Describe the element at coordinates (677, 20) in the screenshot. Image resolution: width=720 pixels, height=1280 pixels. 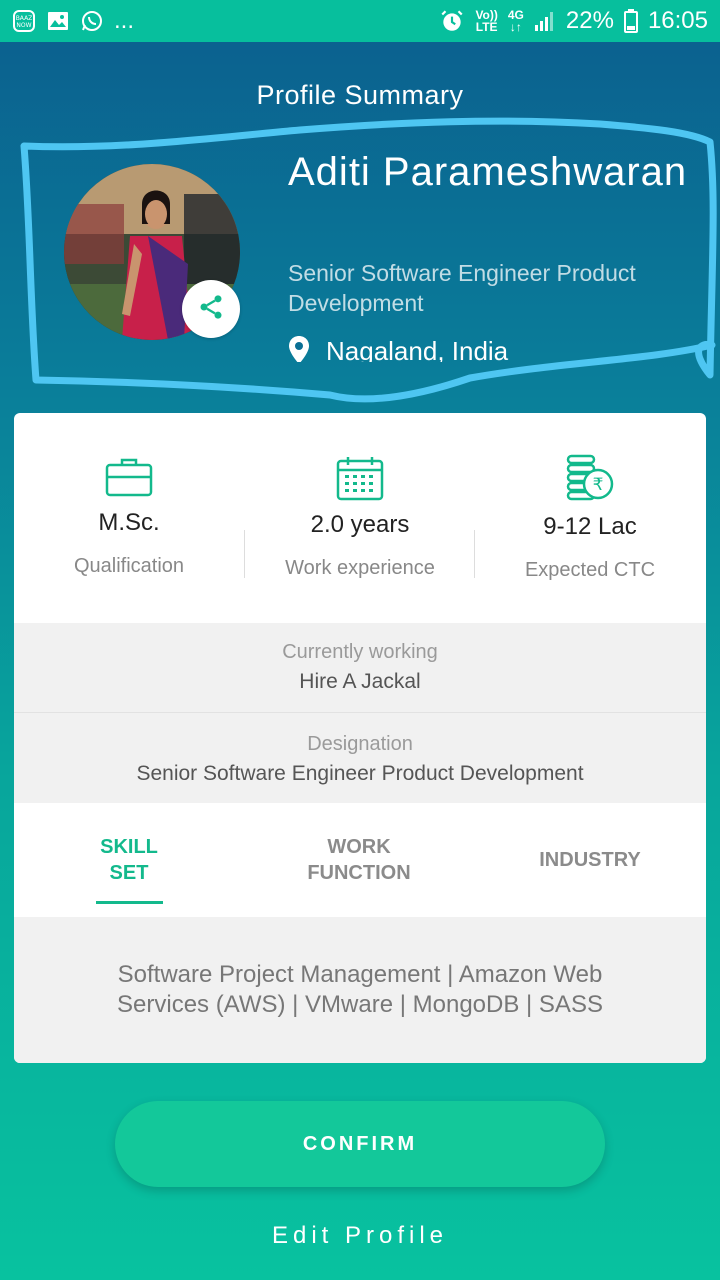
I see `clock: 16:05` at that location.